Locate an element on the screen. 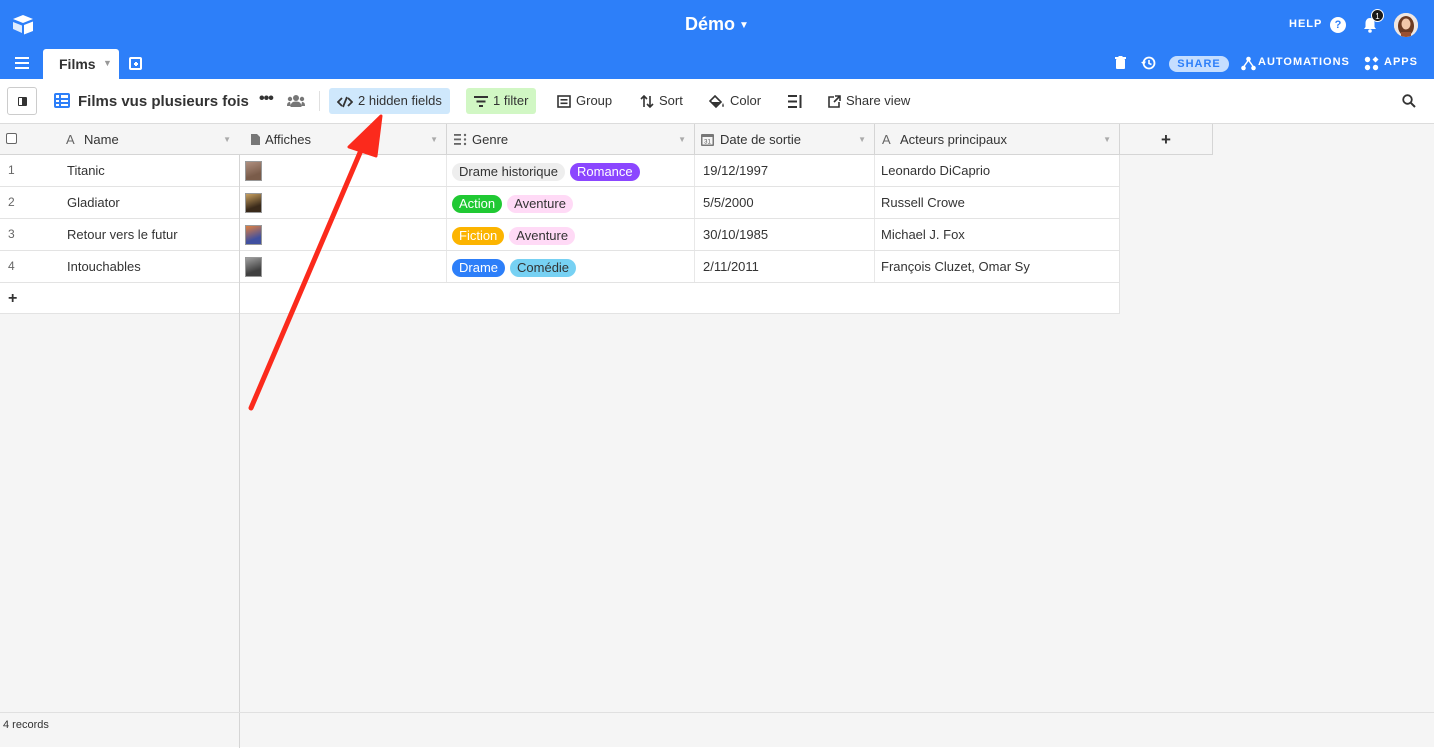  left-header-row: A Name ▼ is located at coordinates (120, 139).